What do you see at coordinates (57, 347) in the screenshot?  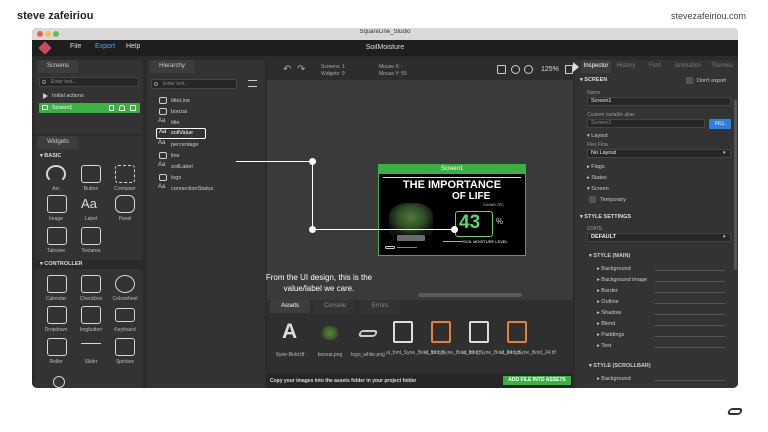 I see `roller-widget-icon` at bounding box center [57, 347].